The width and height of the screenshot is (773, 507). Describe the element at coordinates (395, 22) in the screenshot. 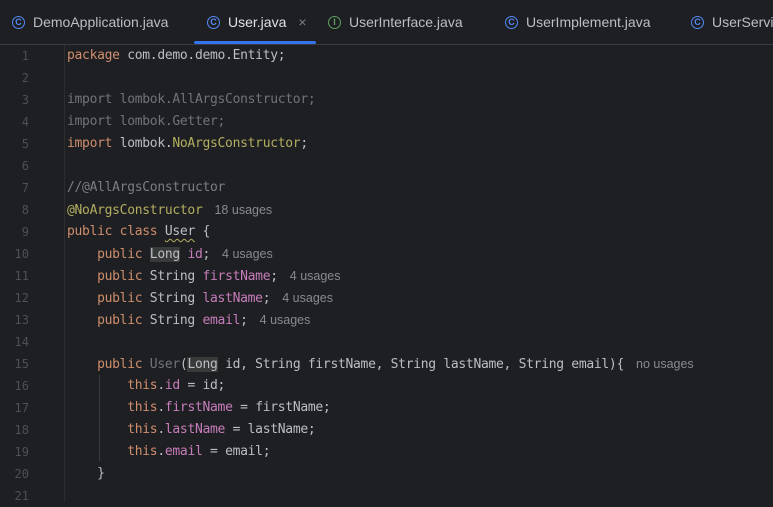

I see `tab-user-interface: I UserInterface.java` at that location.